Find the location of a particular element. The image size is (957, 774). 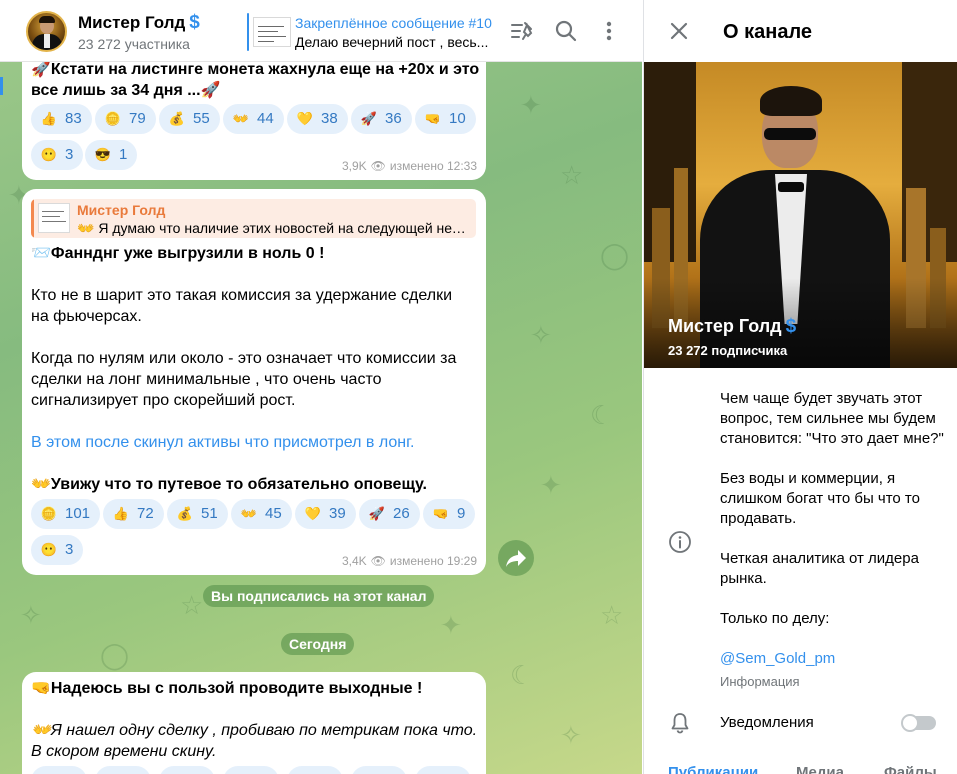

message-meta: 3,4K 👁 изменено 19:29 is located at coordinates (409, 561).